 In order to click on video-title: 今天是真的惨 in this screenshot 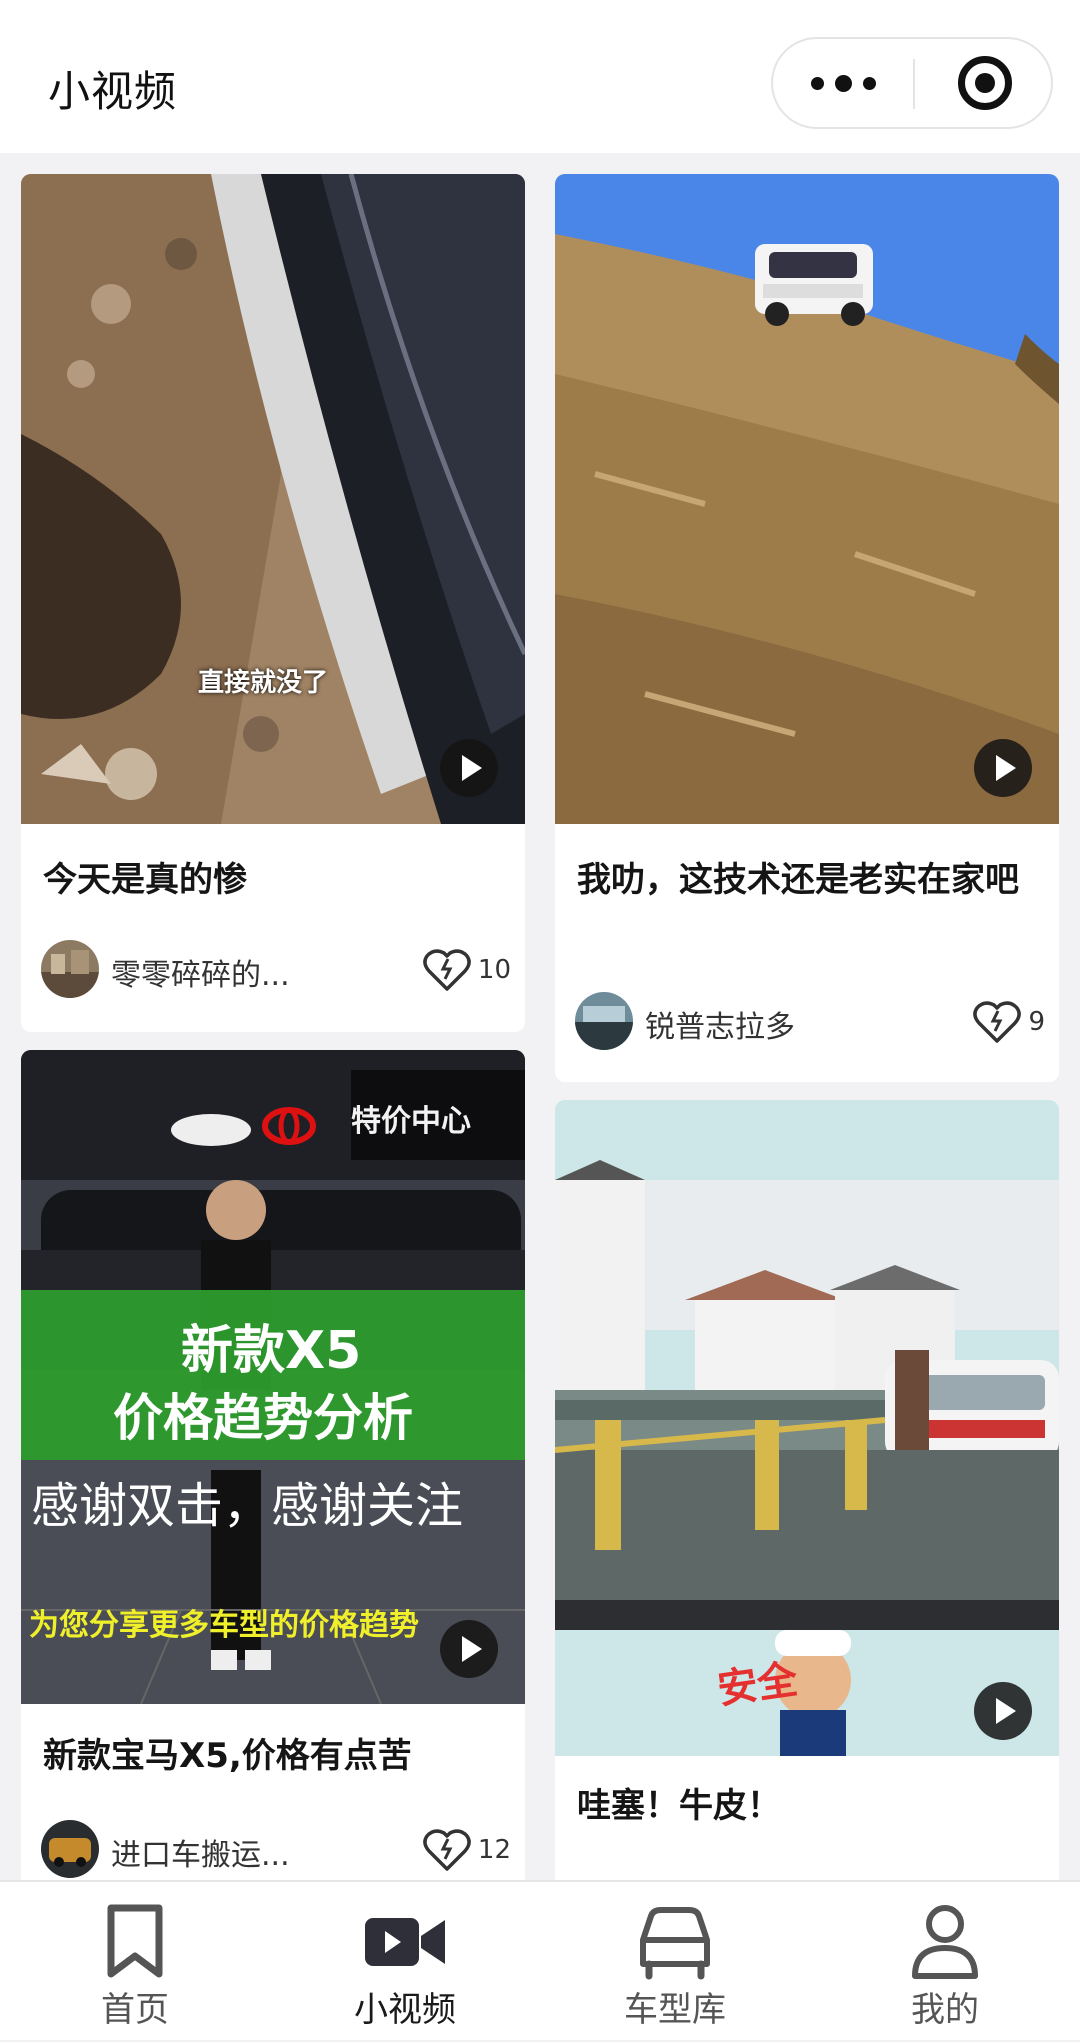, I will do `click(273, 880)`.